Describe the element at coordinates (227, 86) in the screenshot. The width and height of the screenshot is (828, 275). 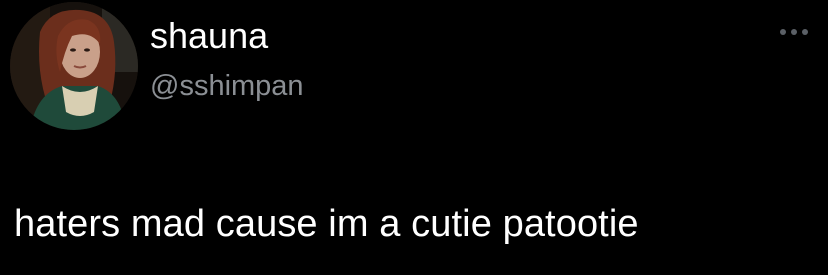
I see `user-handle: @sshimpan` at that location.